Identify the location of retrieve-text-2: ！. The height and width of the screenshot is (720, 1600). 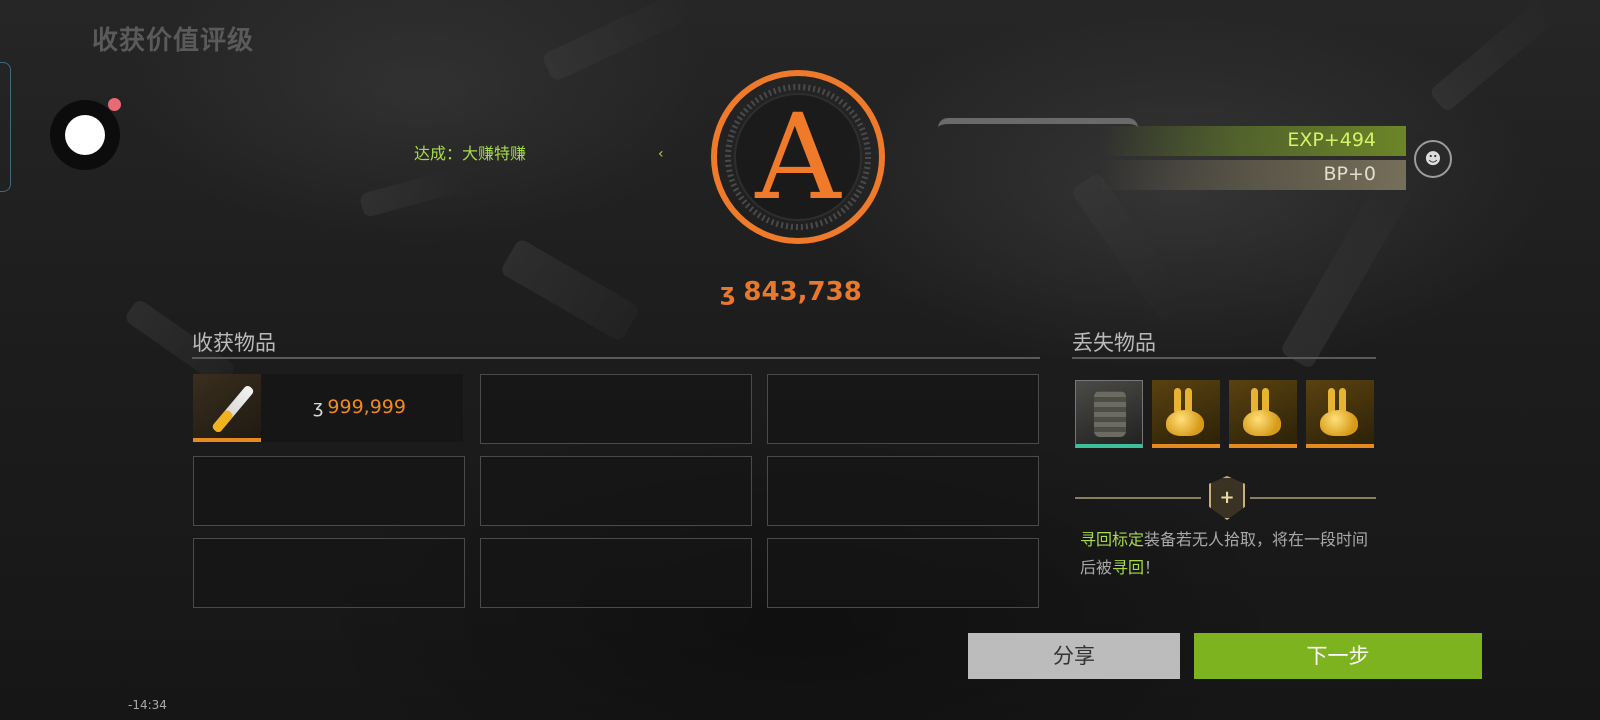
(1152, 567).